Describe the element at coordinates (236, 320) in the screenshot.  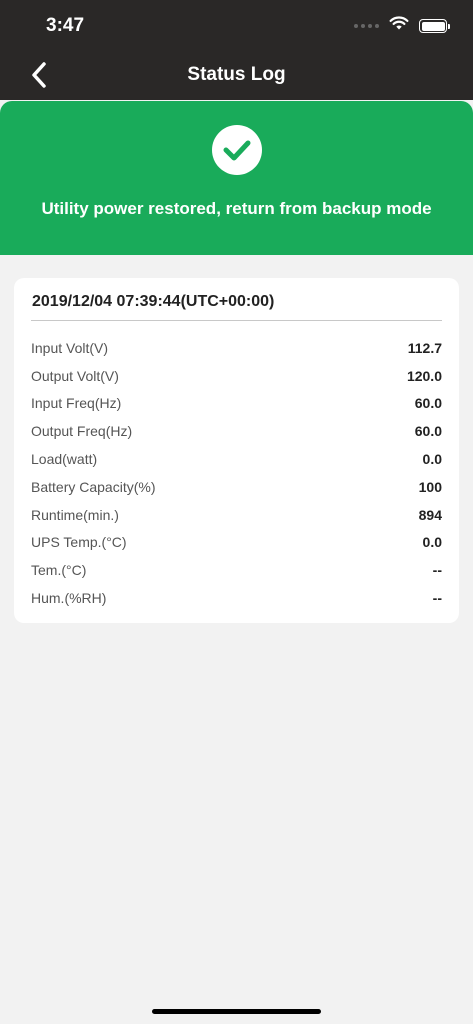
I see `divider` at that location.